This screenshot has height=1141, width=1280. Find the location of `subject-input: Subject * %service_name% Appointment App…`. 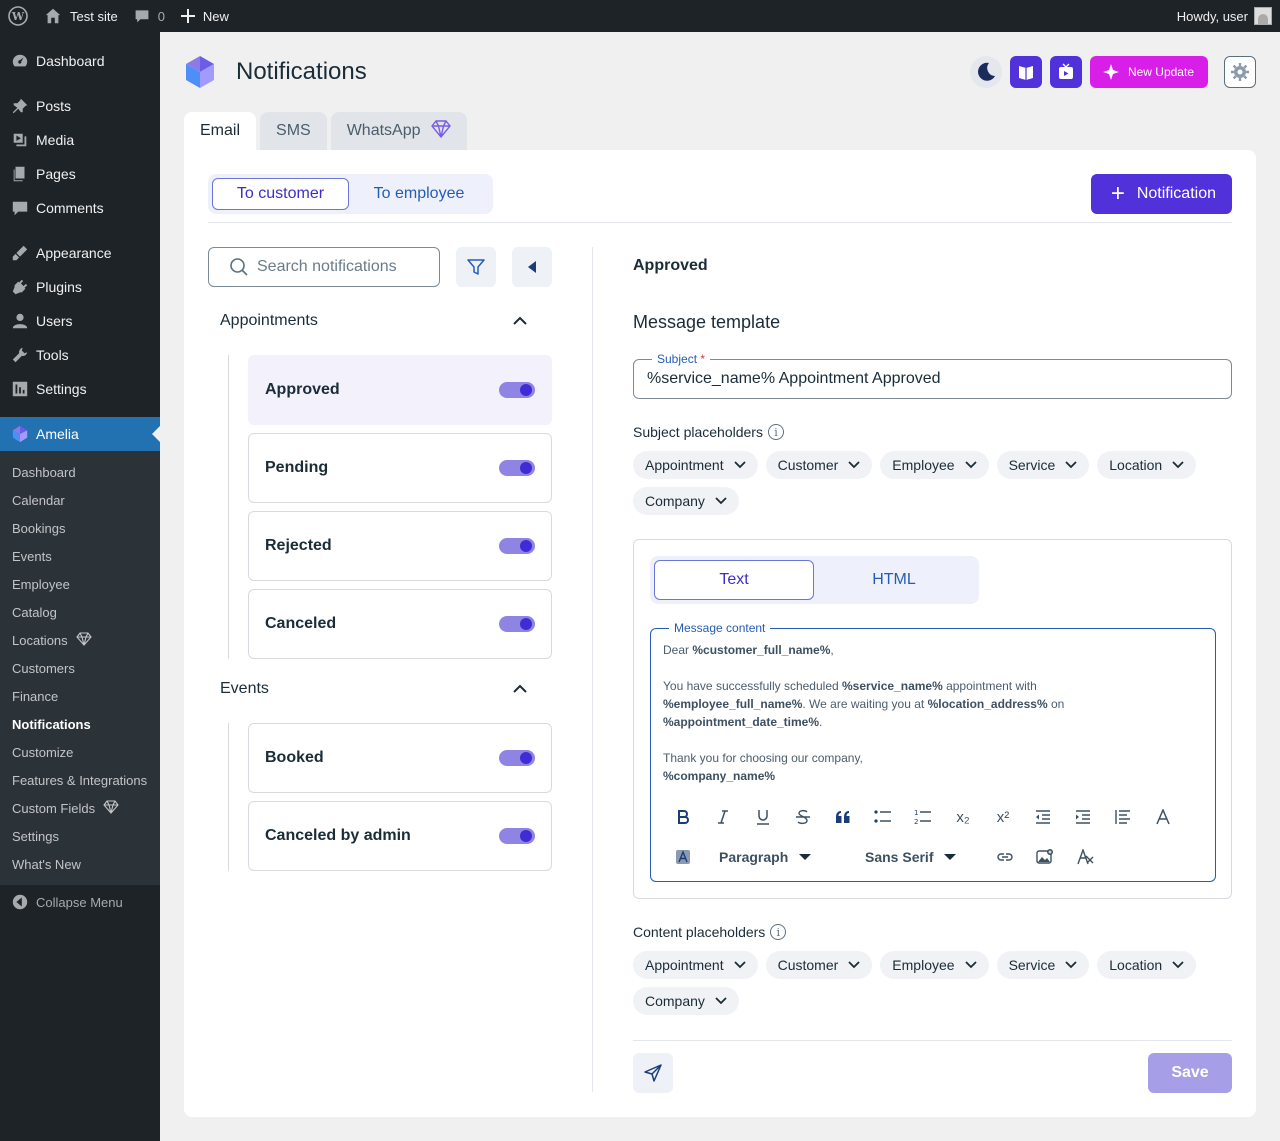

subject-input: Subject * %service_name% Appointment App… is located at coordinates (932, 375).